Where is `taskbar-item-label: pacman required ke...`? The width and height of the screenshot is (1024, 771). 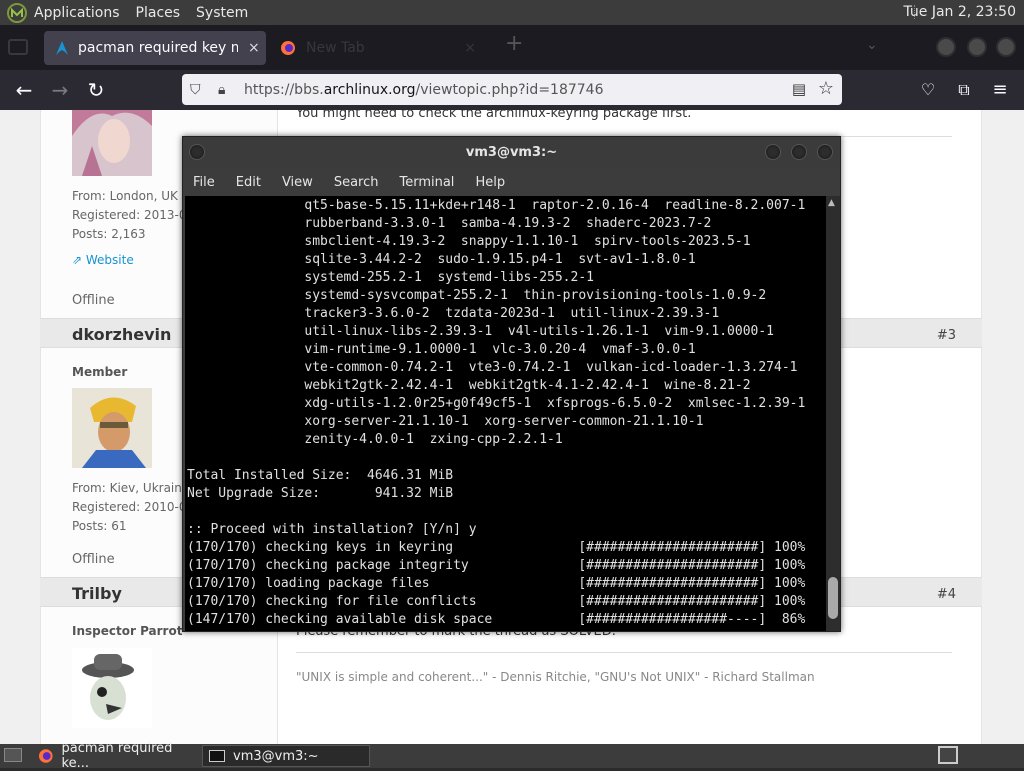 taskbar-item-label: pacman required ke... is located at coordinates (117, 756).